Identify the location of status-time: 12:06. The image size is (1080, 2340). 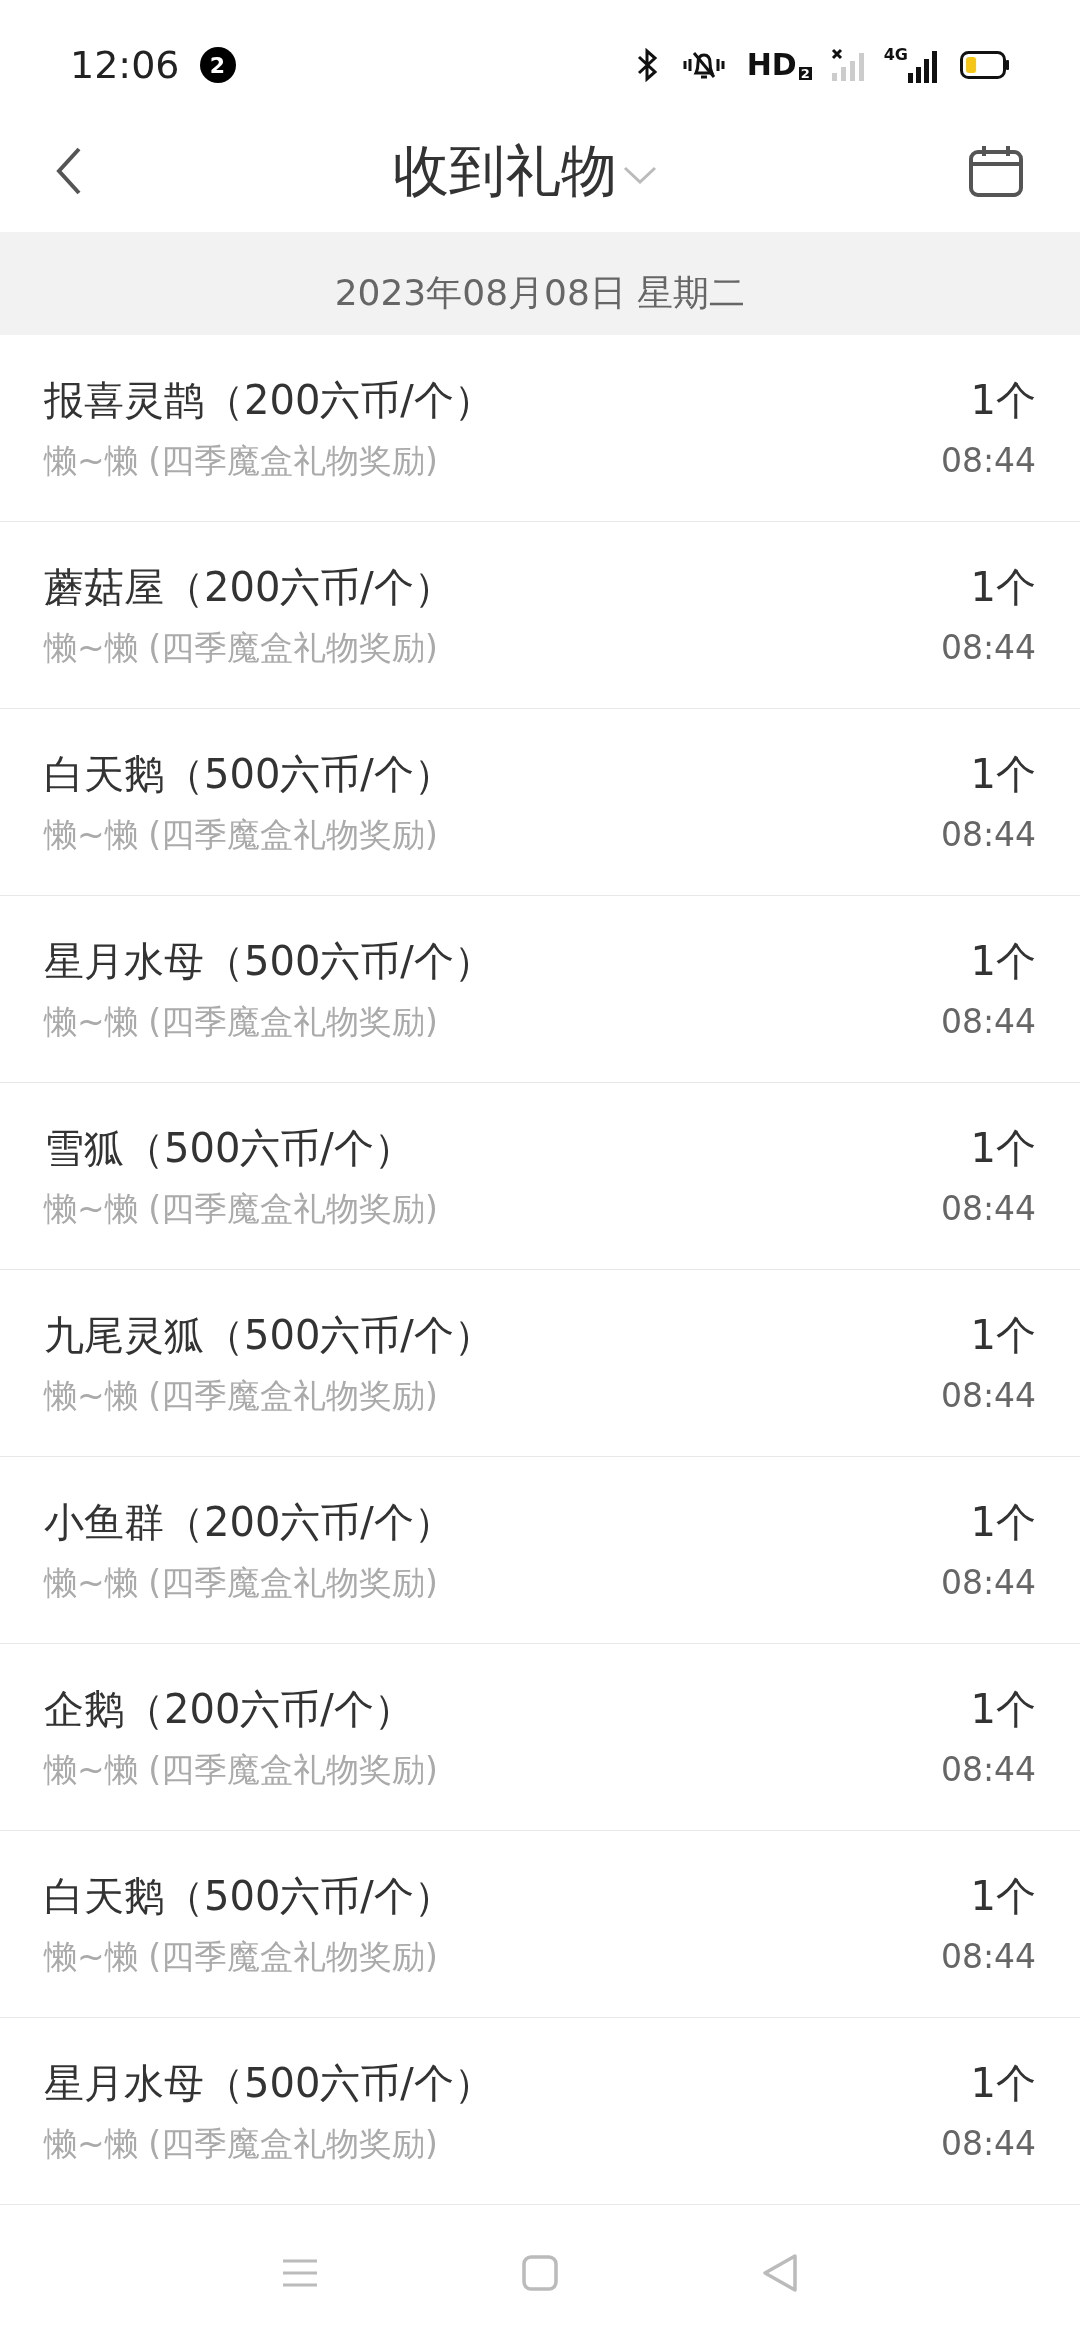
(125, 65).